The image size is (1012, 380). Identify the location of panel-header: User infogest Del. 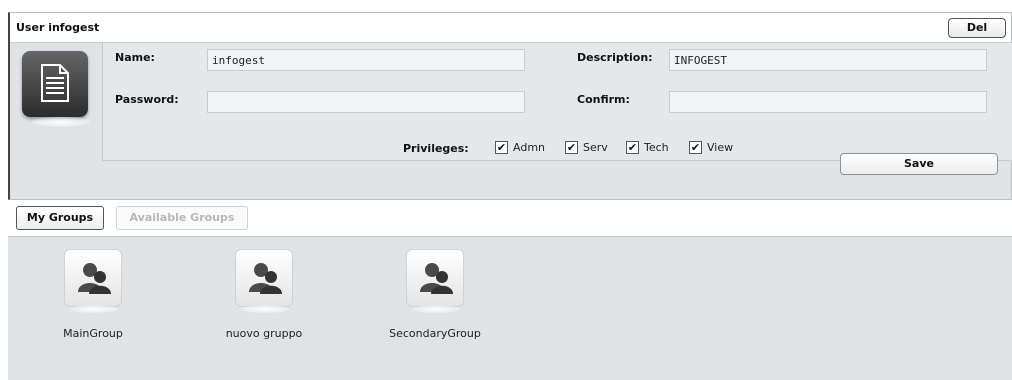
(510, 28).